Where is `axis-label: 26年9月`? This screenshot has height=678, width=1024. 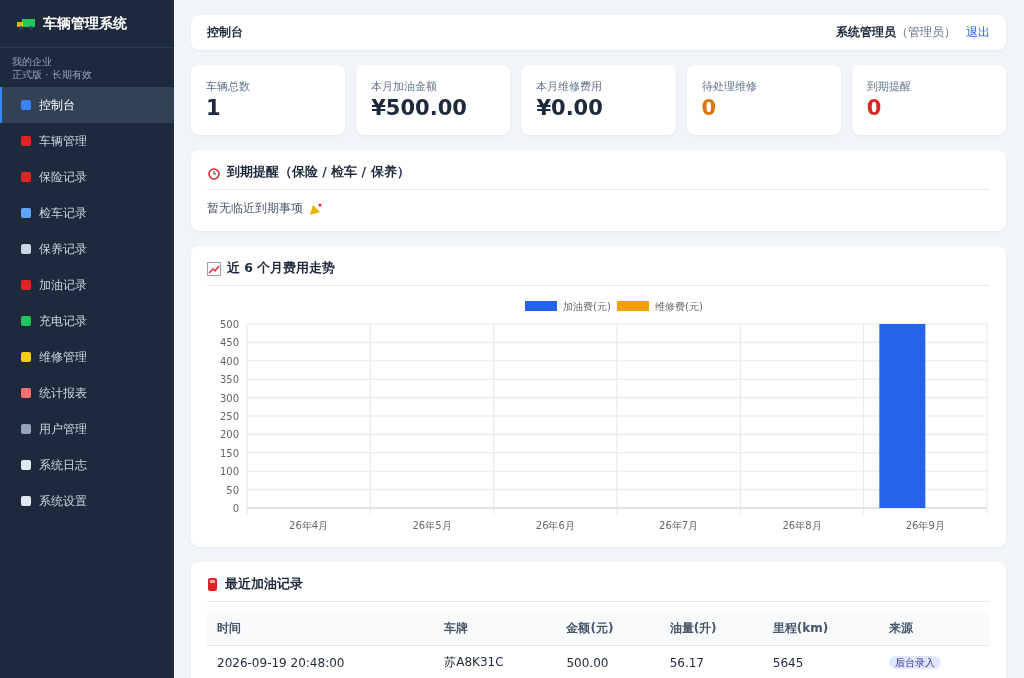
axis-label: 26年9月 is located at coordinates (925, 525).